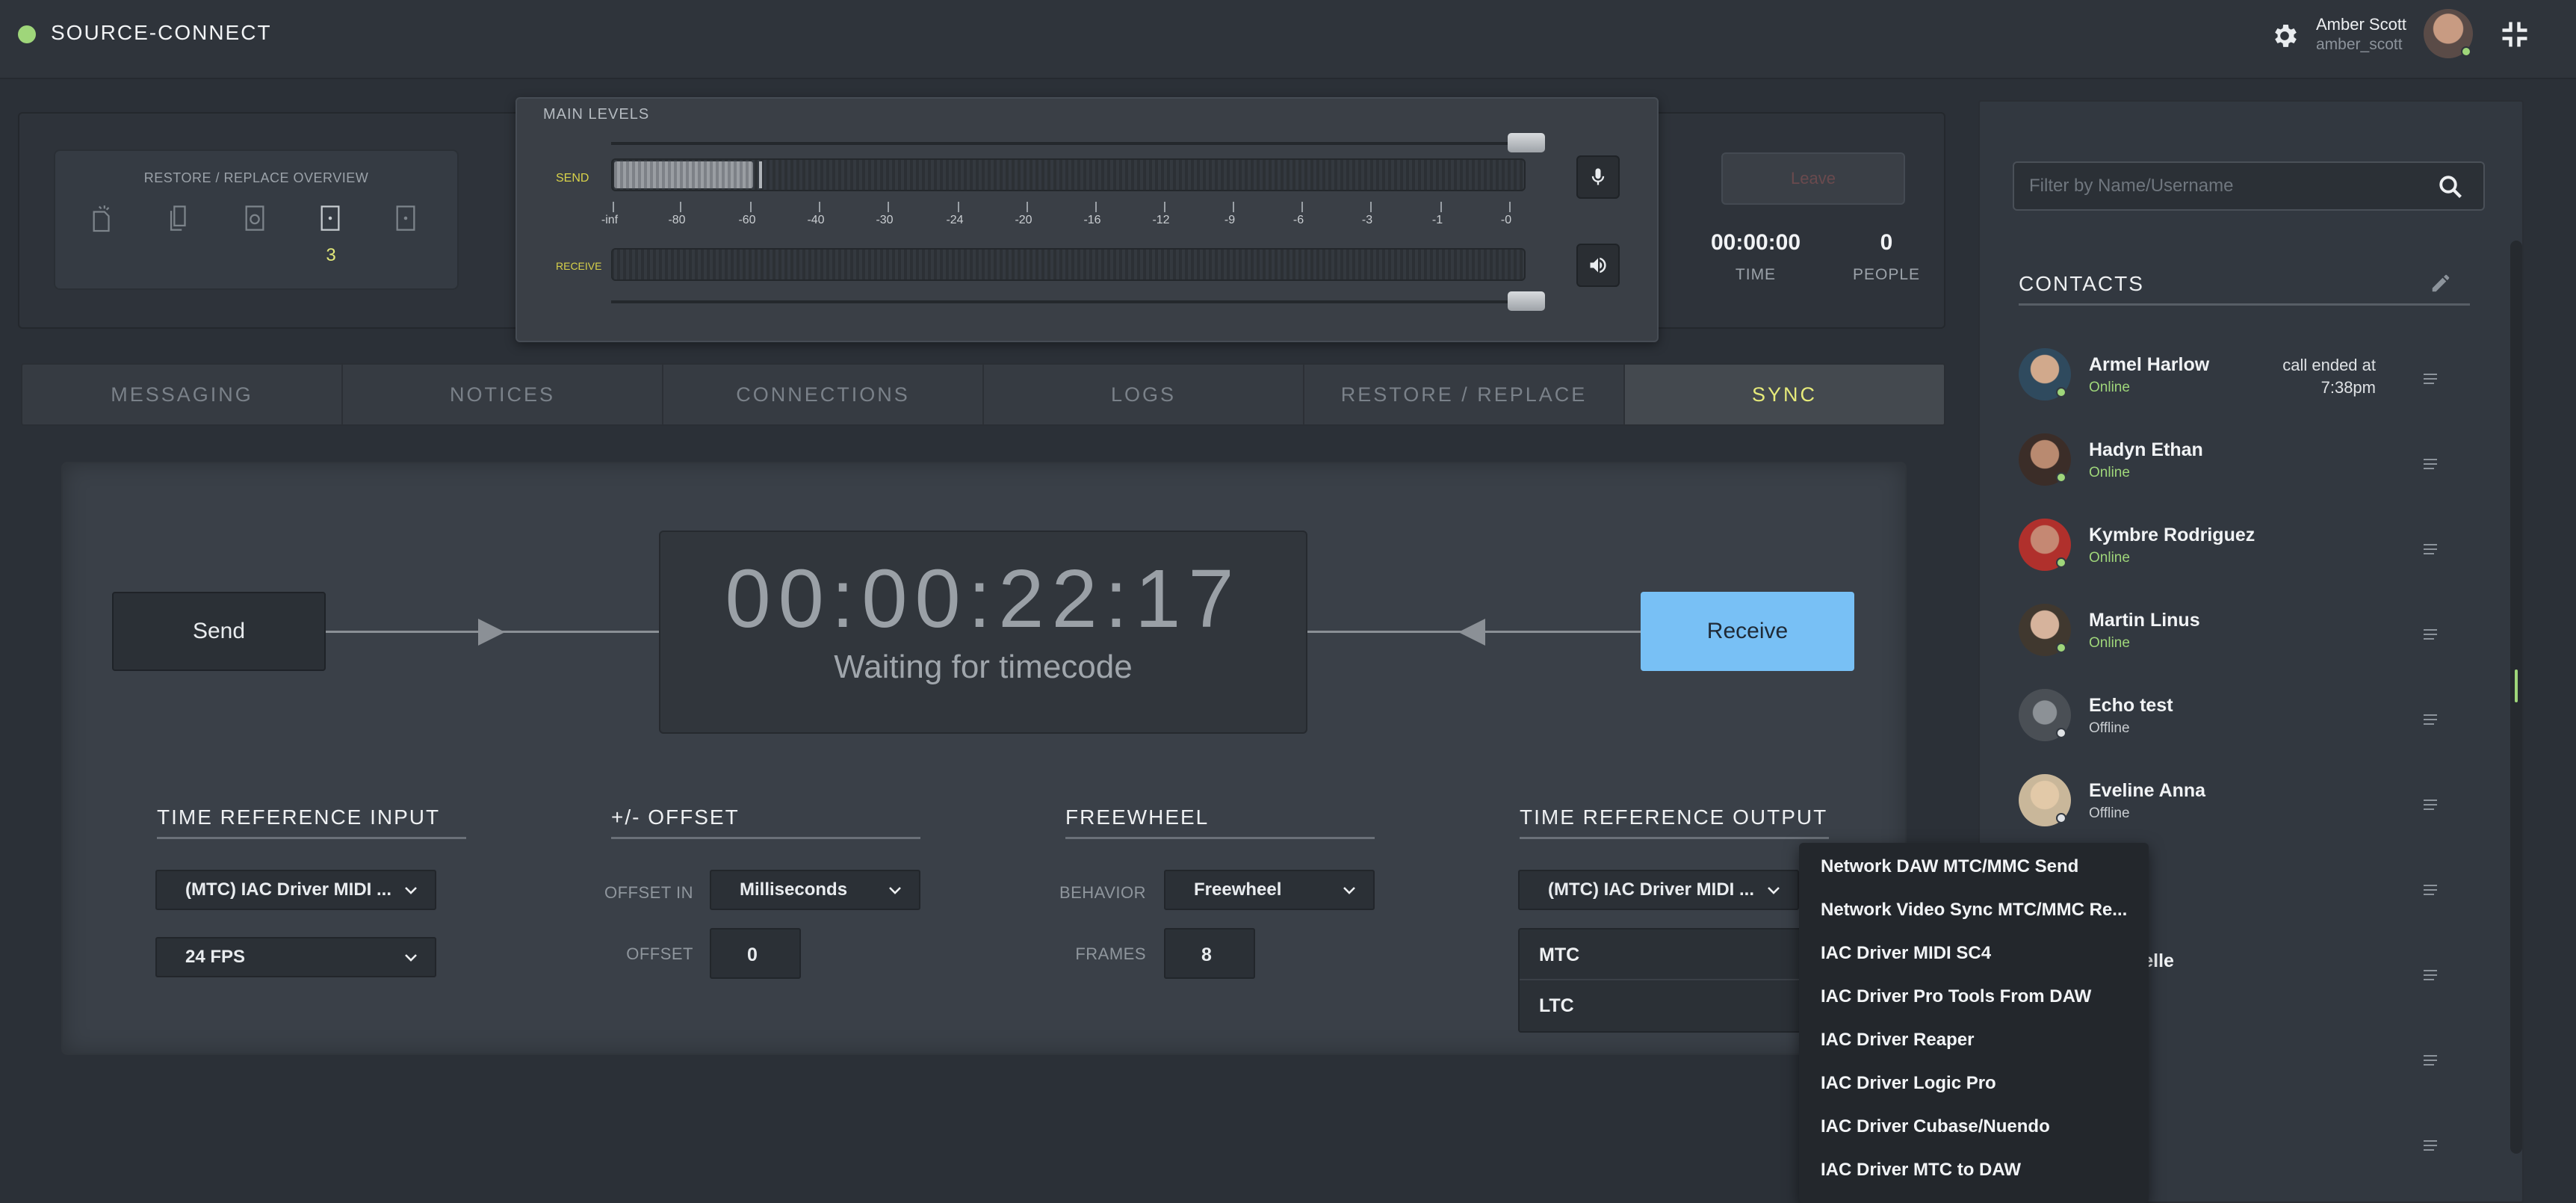  What do you see at coordinates (503, 395) in the screenshot?
I see `tab-notices: NOTICES` at bounding box center [503, 395].